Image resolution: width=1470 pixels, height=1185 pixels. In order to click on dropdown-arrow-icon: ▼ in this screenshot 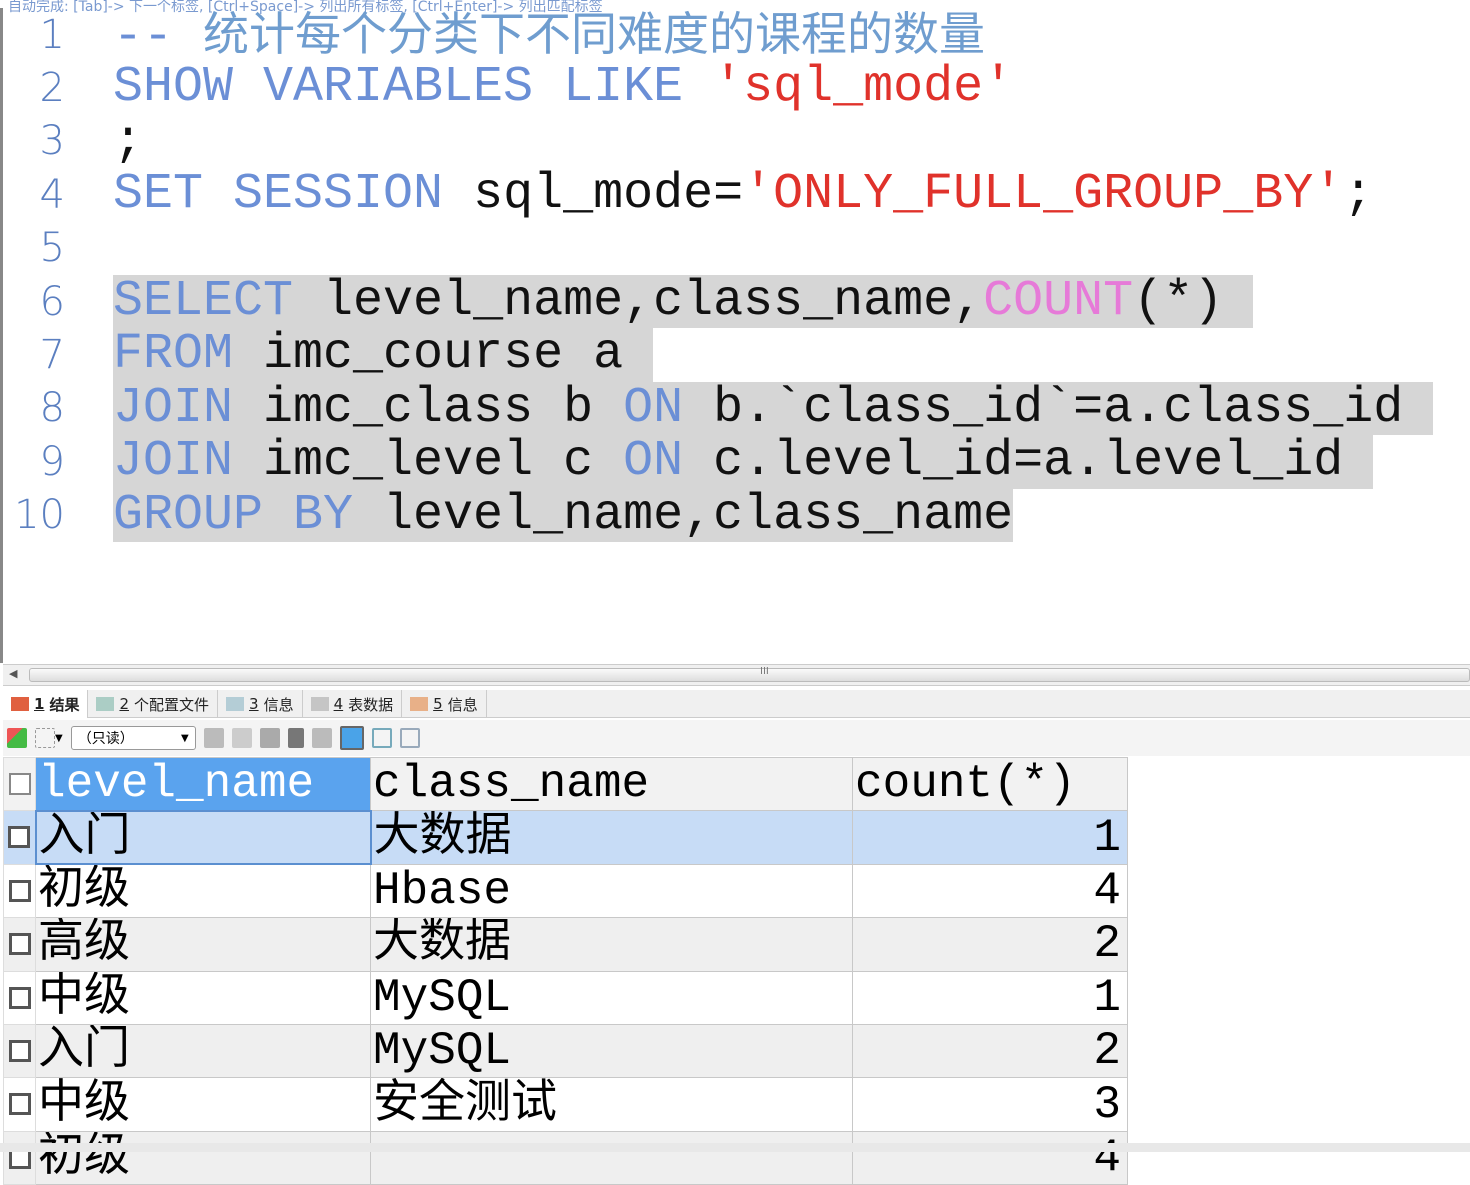, I will do `click(59, 738)`.